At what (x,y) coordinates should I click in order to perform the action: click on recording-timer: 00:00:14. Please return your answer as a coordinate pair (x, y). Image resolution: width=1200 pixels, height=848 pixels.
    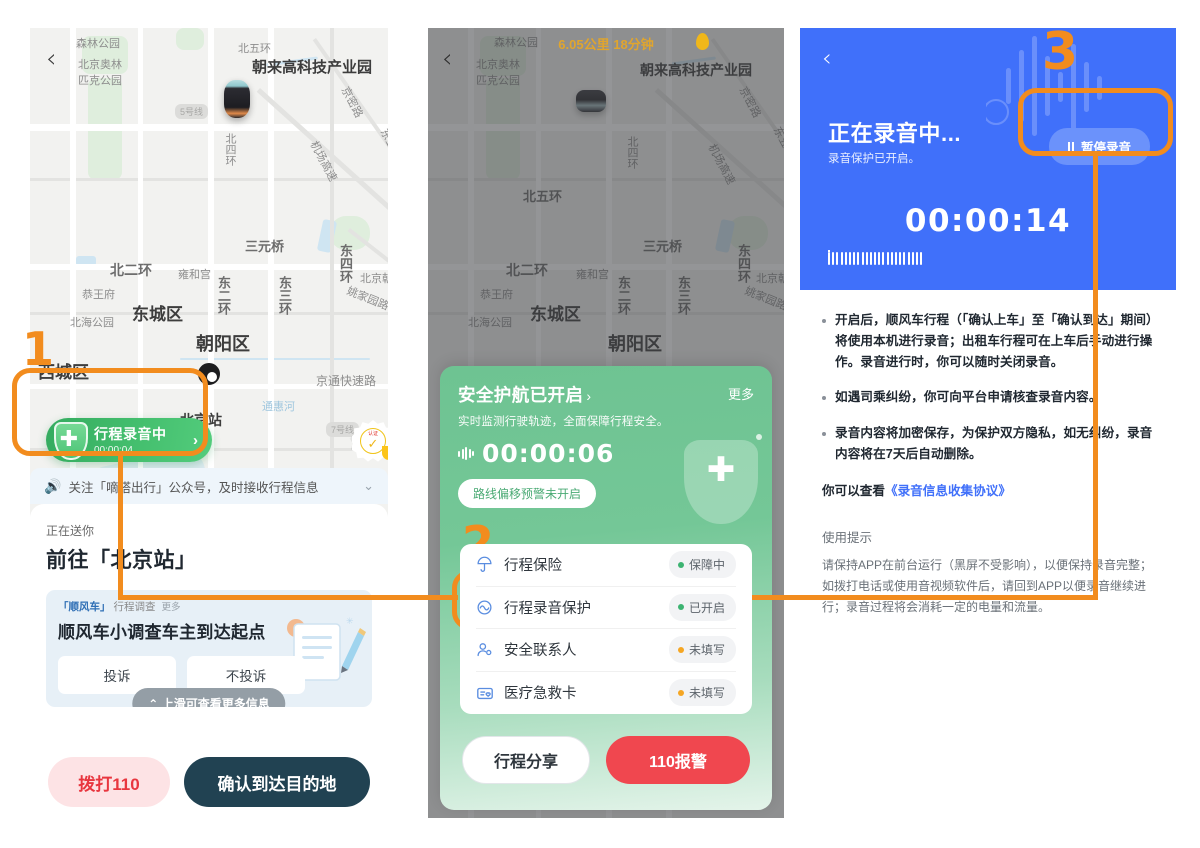
    Looking at the image, I should click on (988, 221).